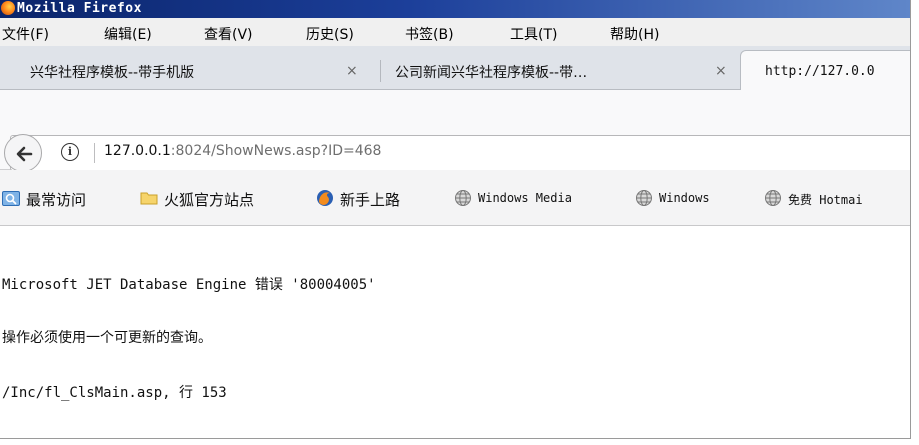 Image resolution: width=919 pixels, height=445 pixels. I want to click on bookmark-windows: Windows, so click(692, 199).